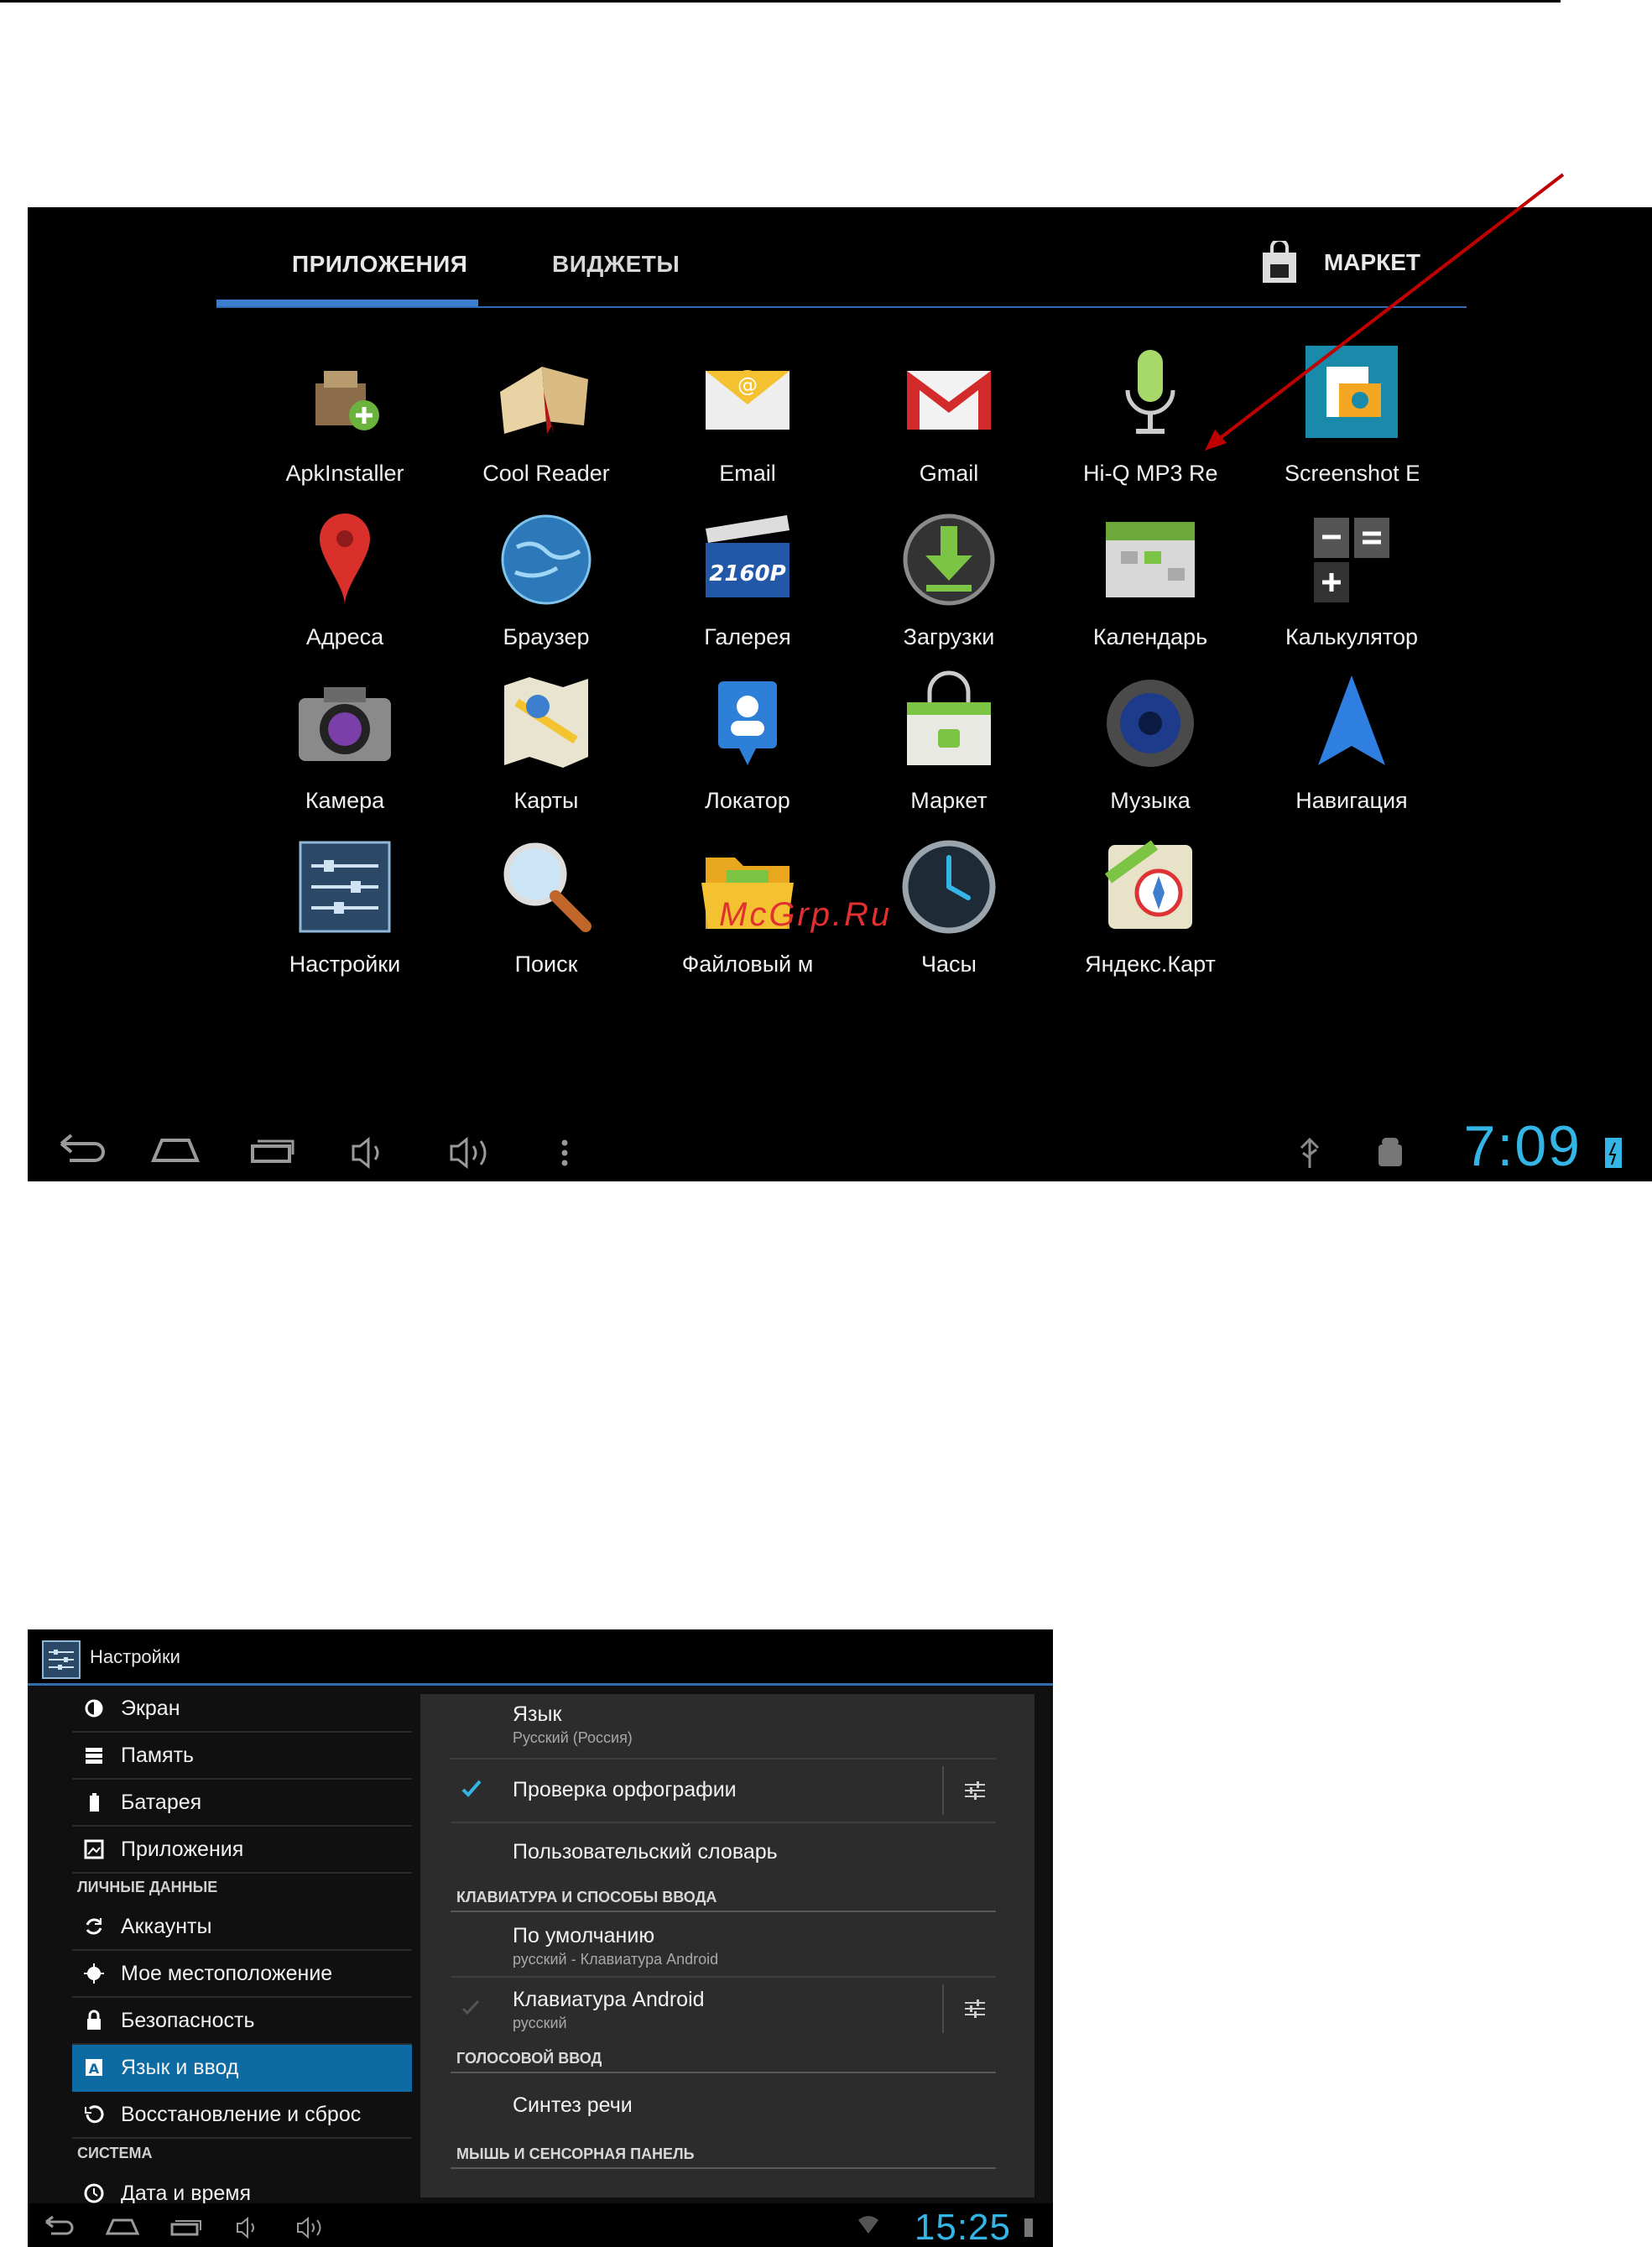  I want to click on wifi-icon, so click(868, 2225).